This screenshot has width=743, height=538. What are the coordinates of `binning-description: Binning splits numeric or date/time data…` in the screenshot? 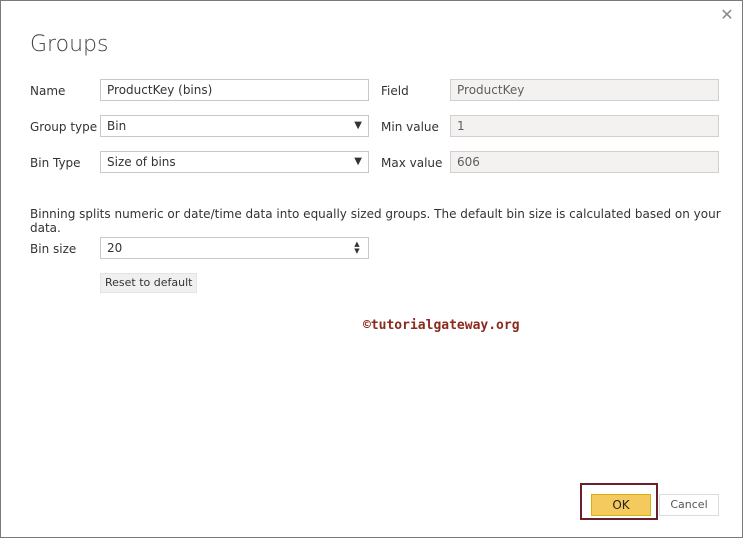 It's located at (375, 221).